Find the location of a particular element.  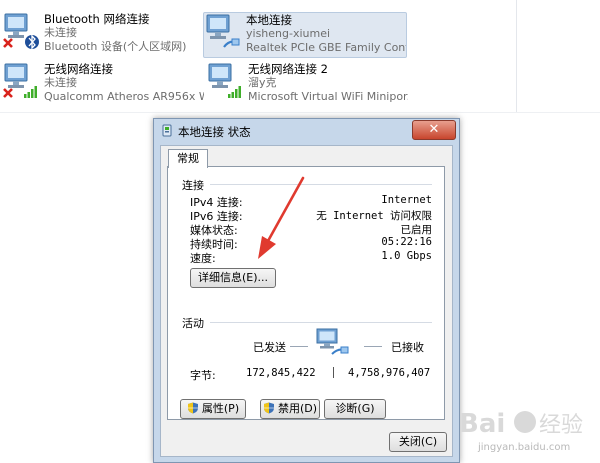

svg-text: Bai is located at coordinates (482, 424).